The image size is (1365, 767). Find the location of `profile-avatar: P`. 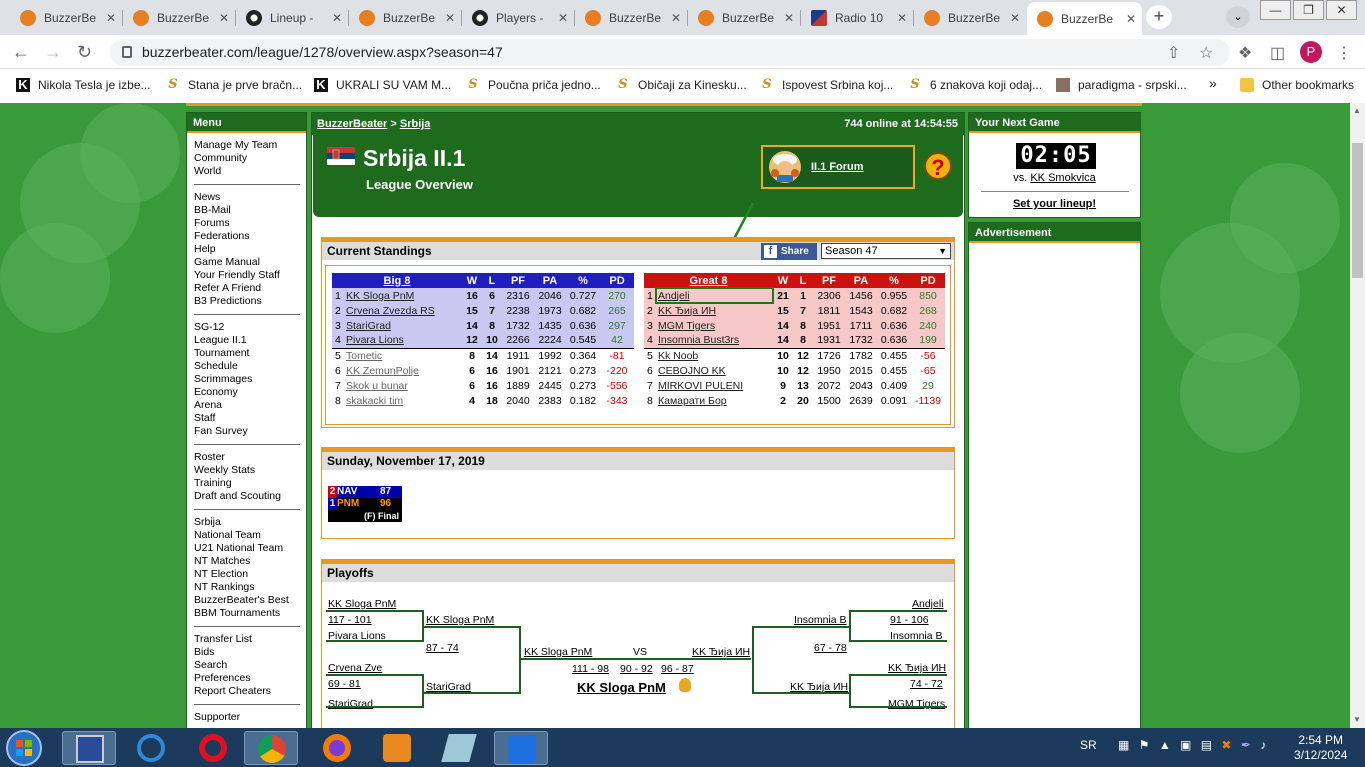

profile-avatar: P is located at coordinates (1311, 52).